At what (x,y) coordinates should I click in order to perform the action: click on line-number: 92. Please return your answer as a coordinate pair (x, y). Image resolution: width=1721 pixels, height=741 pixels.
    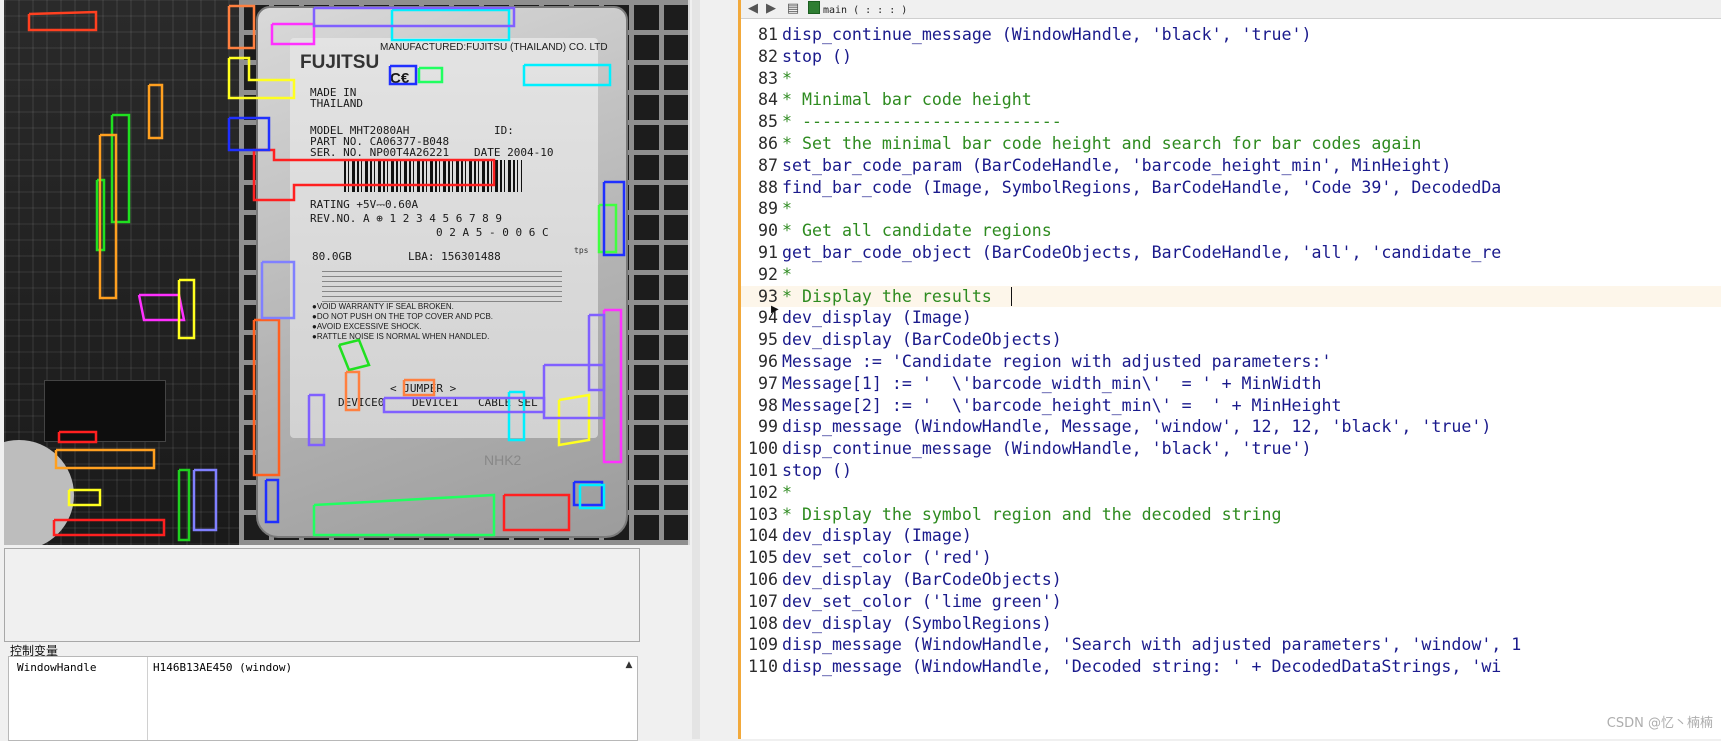
    Looking at the image, I should click on (768, 274).